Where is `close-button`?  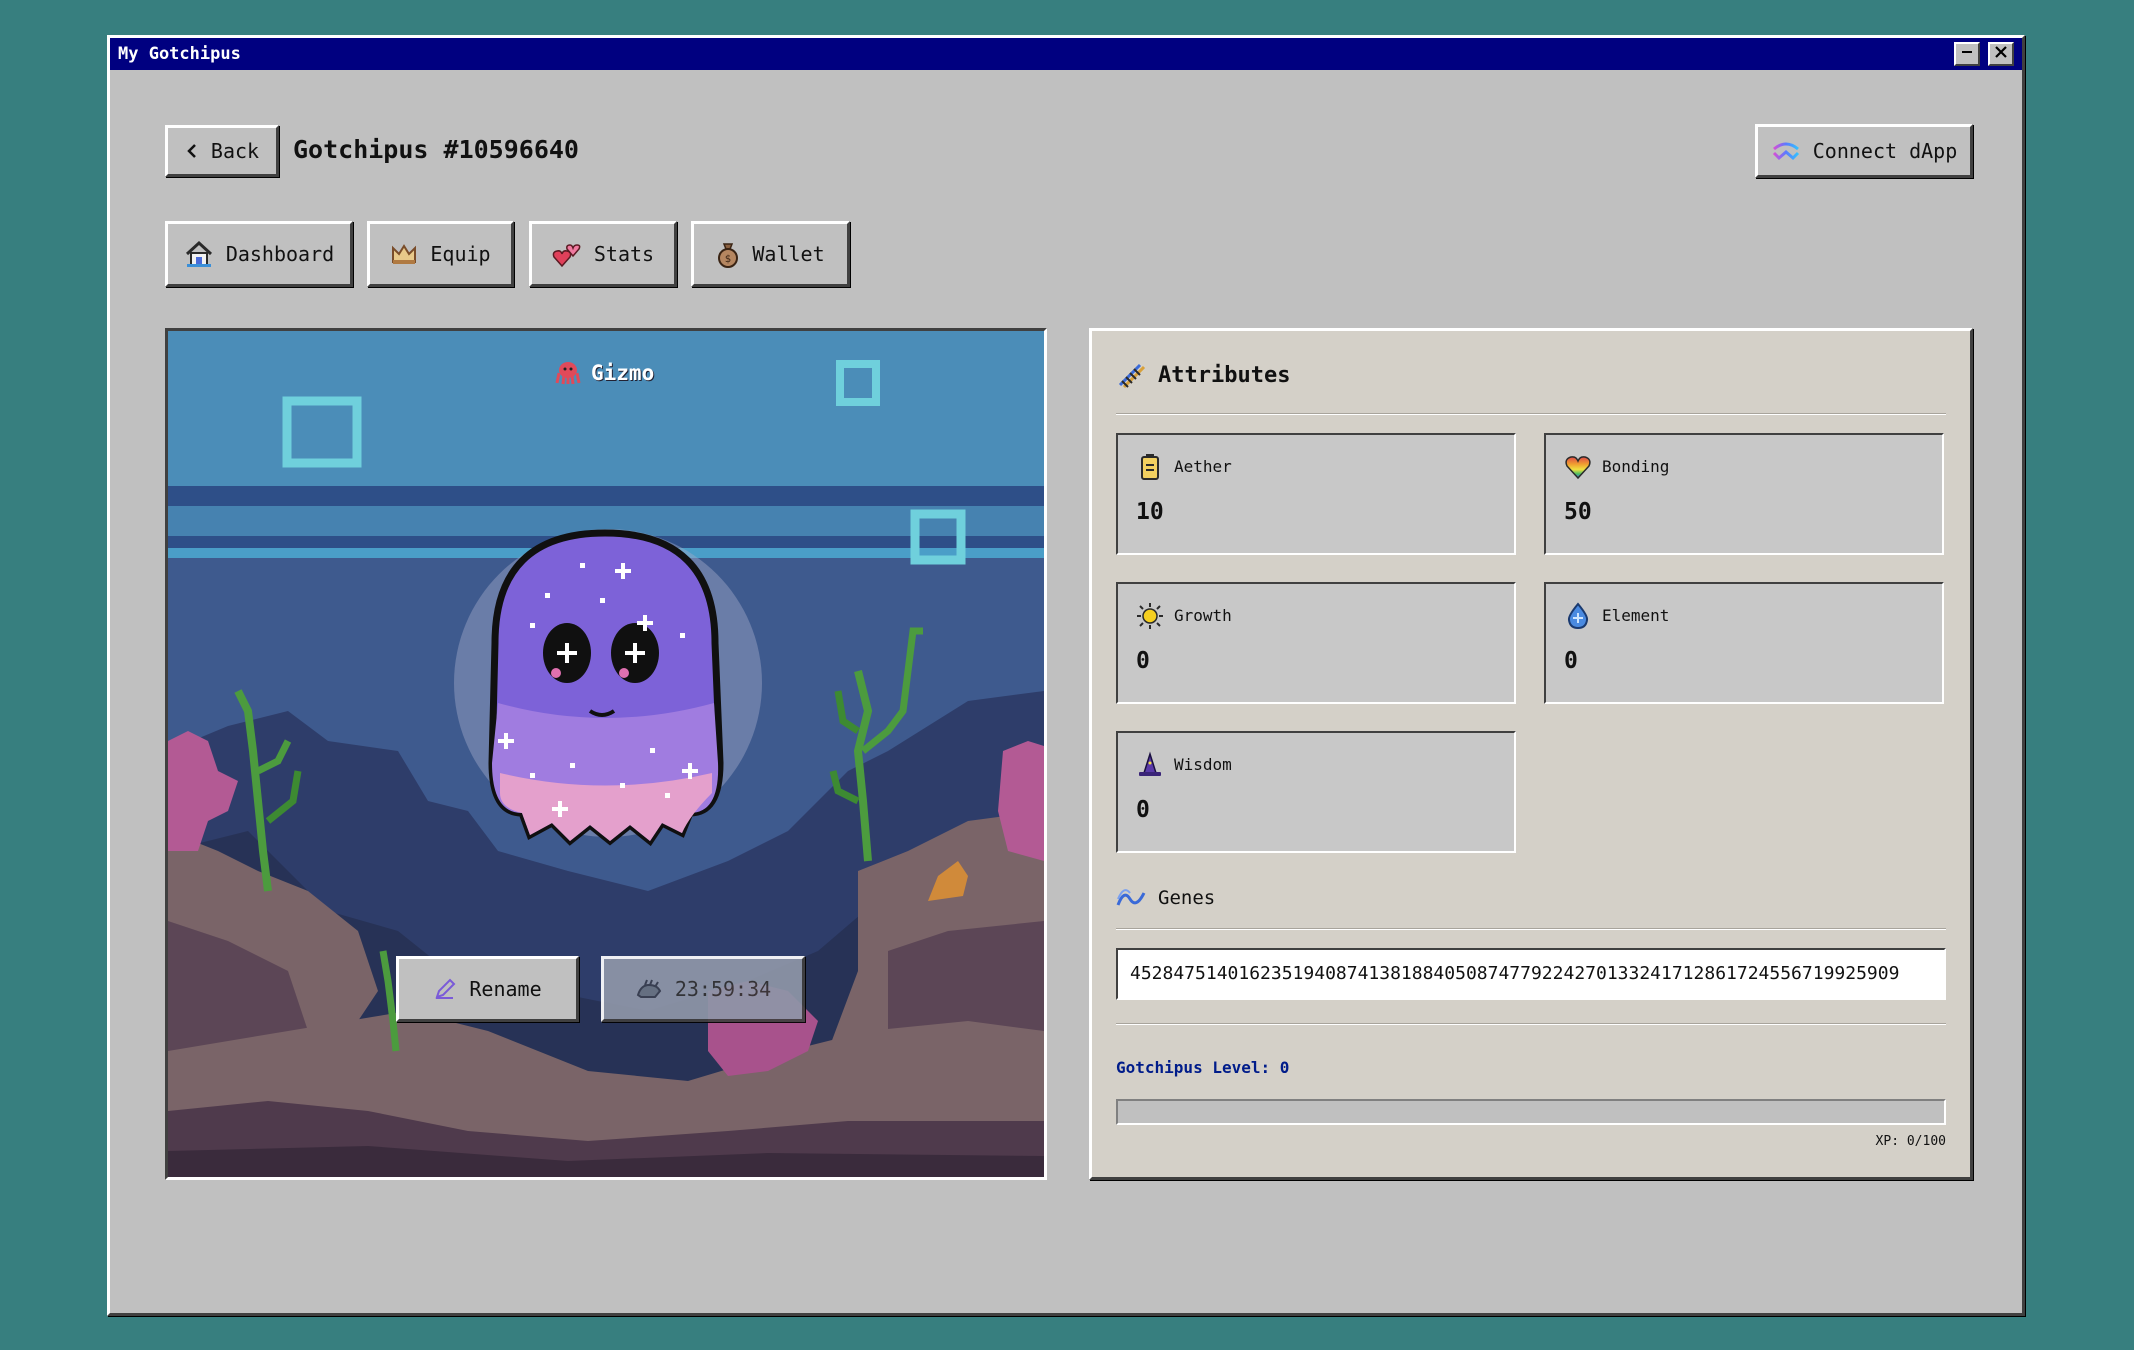 close-button is located at coordinates (2001, 54).